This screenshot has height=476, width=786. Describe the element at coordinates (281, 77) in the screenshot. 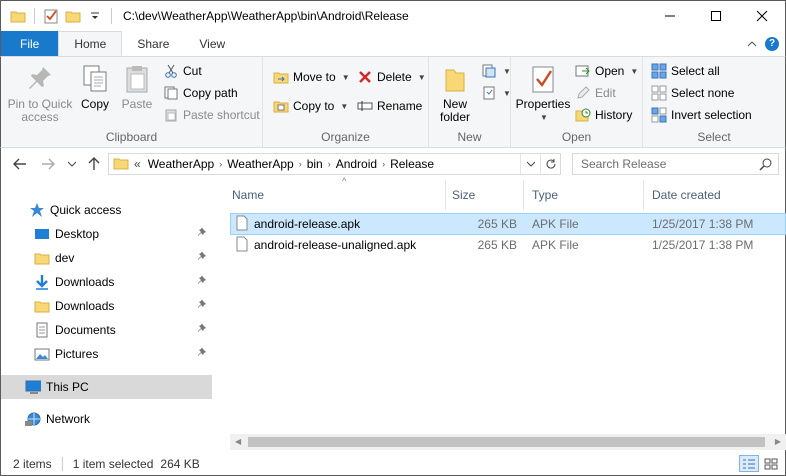

I see `move-to-icon` at that location.